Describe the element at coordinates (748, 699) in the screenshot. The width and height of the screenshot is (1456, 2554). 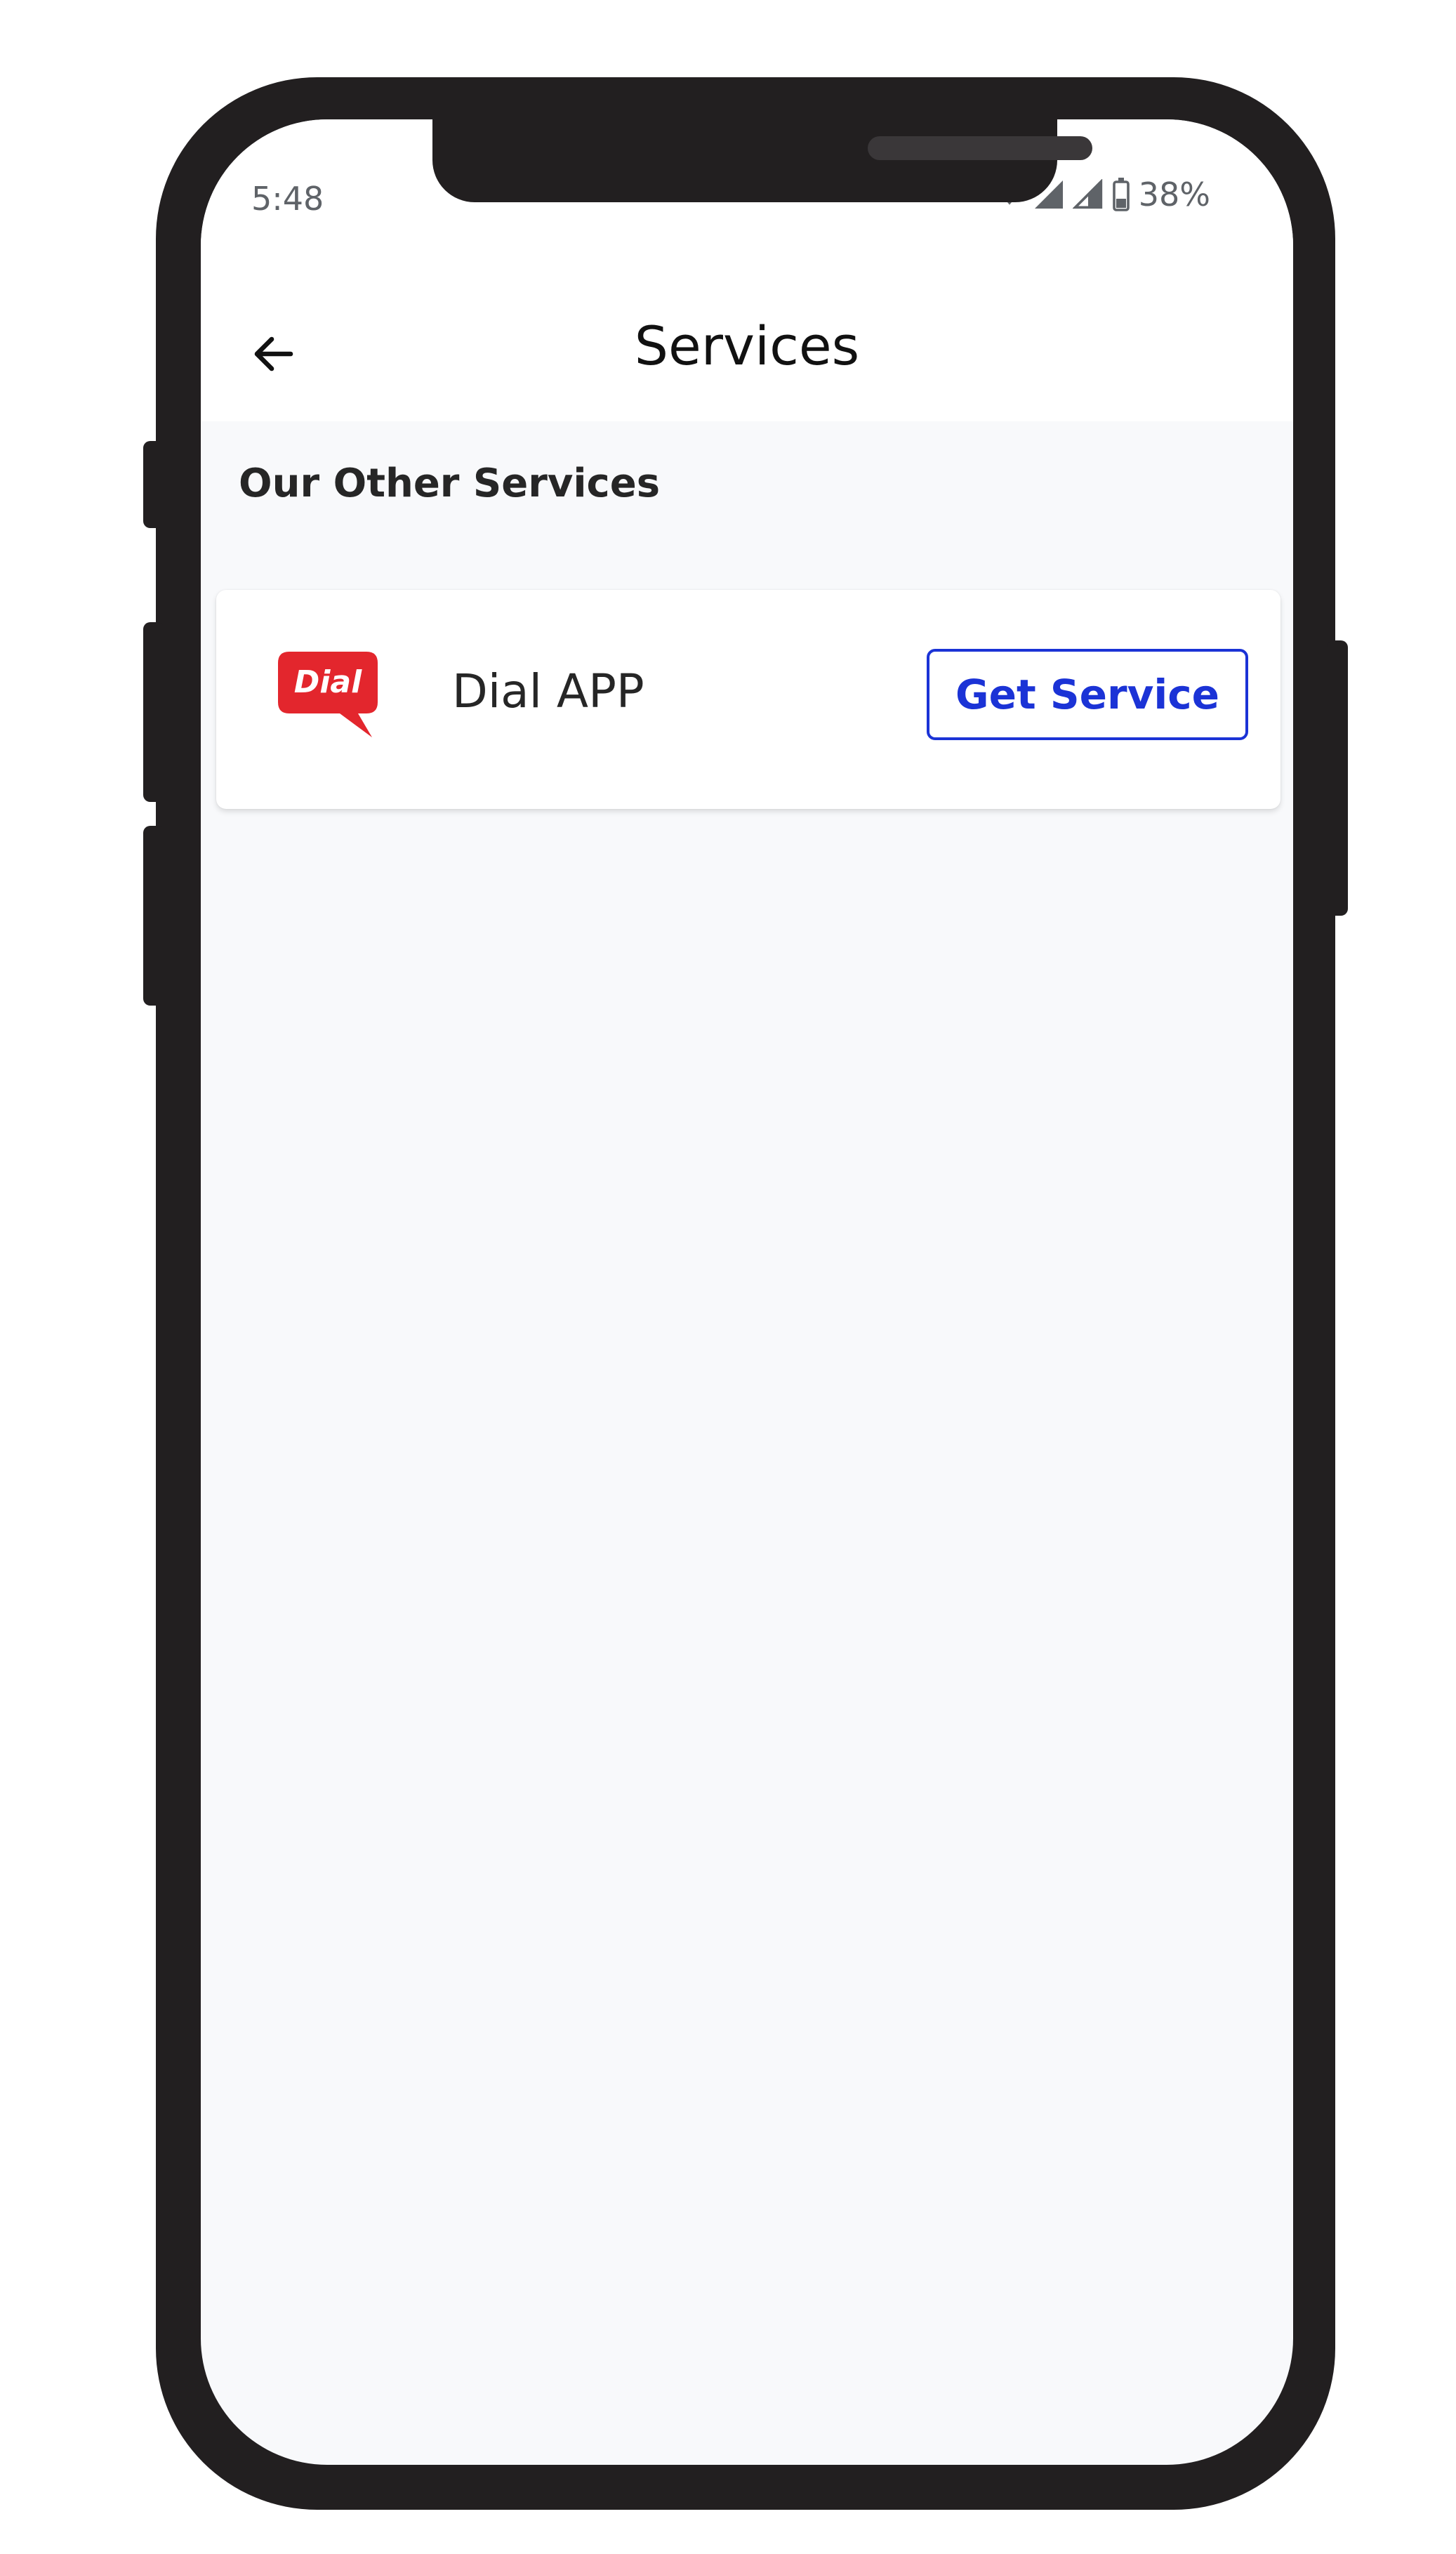
I see `service-card: Dial Dial APP Get Service` at that location.